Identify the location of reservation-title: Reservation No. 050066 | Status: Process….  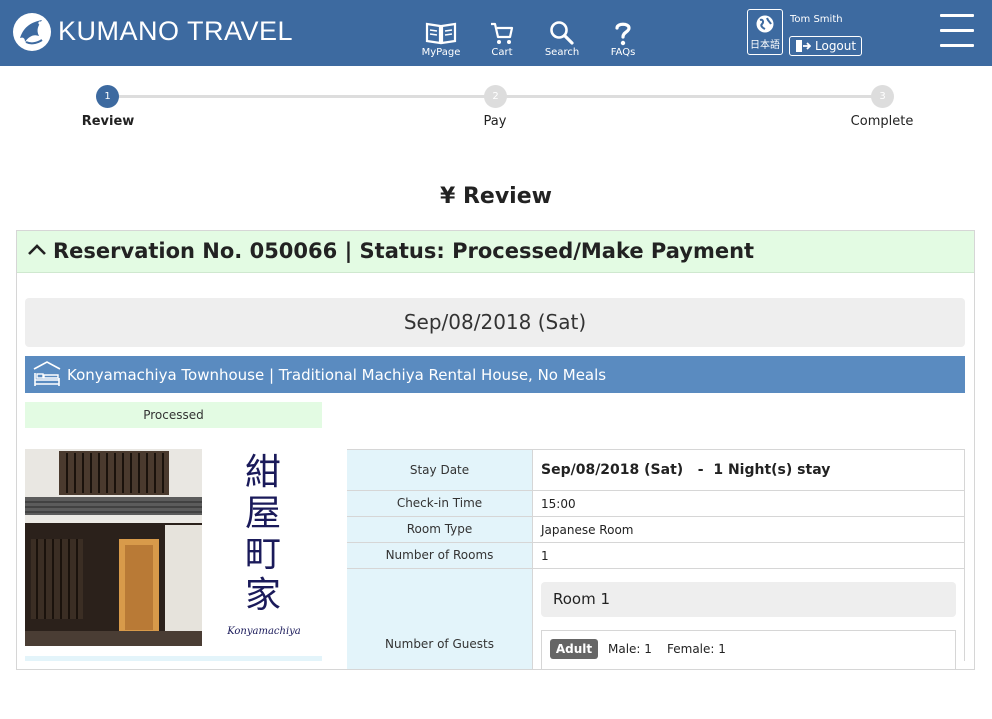
(404, 251).